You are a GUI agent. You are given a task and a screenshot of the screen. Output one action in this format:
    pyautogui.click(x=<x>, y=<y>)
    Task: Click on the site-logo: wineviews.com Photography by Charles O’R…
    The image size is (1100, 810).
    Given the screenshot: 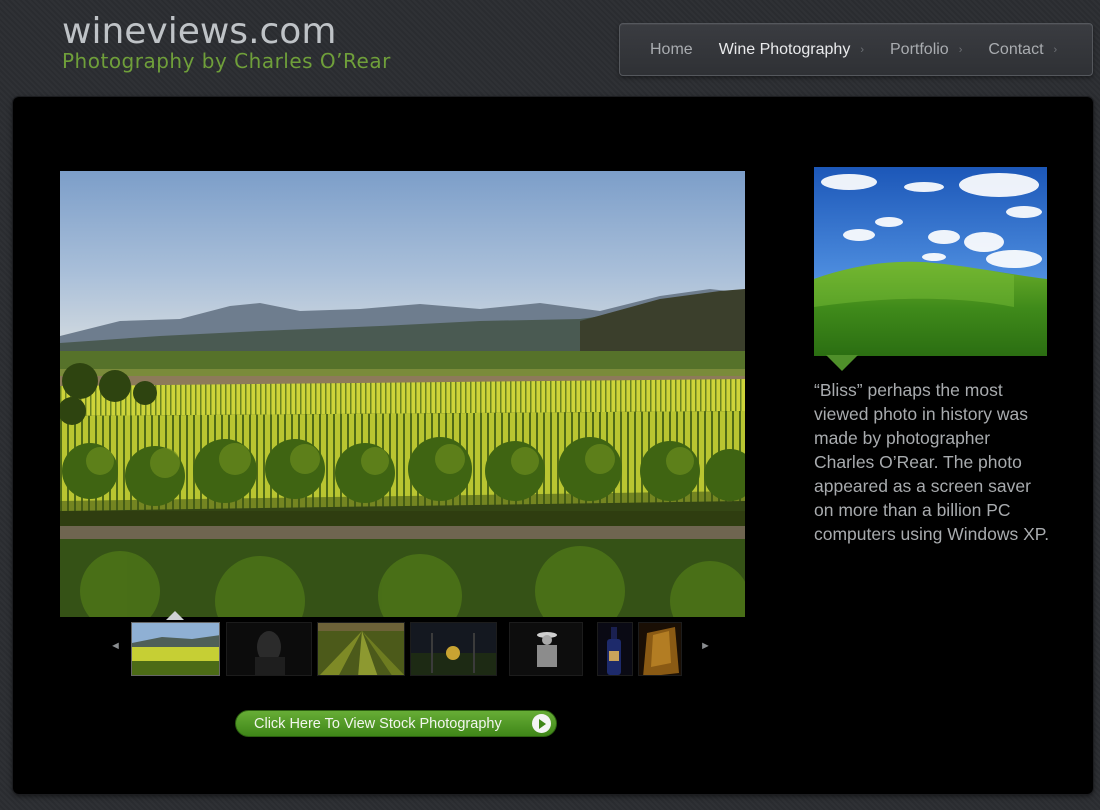 What is the action you would take?
    pyautogui.click(x=226, y=42)
    